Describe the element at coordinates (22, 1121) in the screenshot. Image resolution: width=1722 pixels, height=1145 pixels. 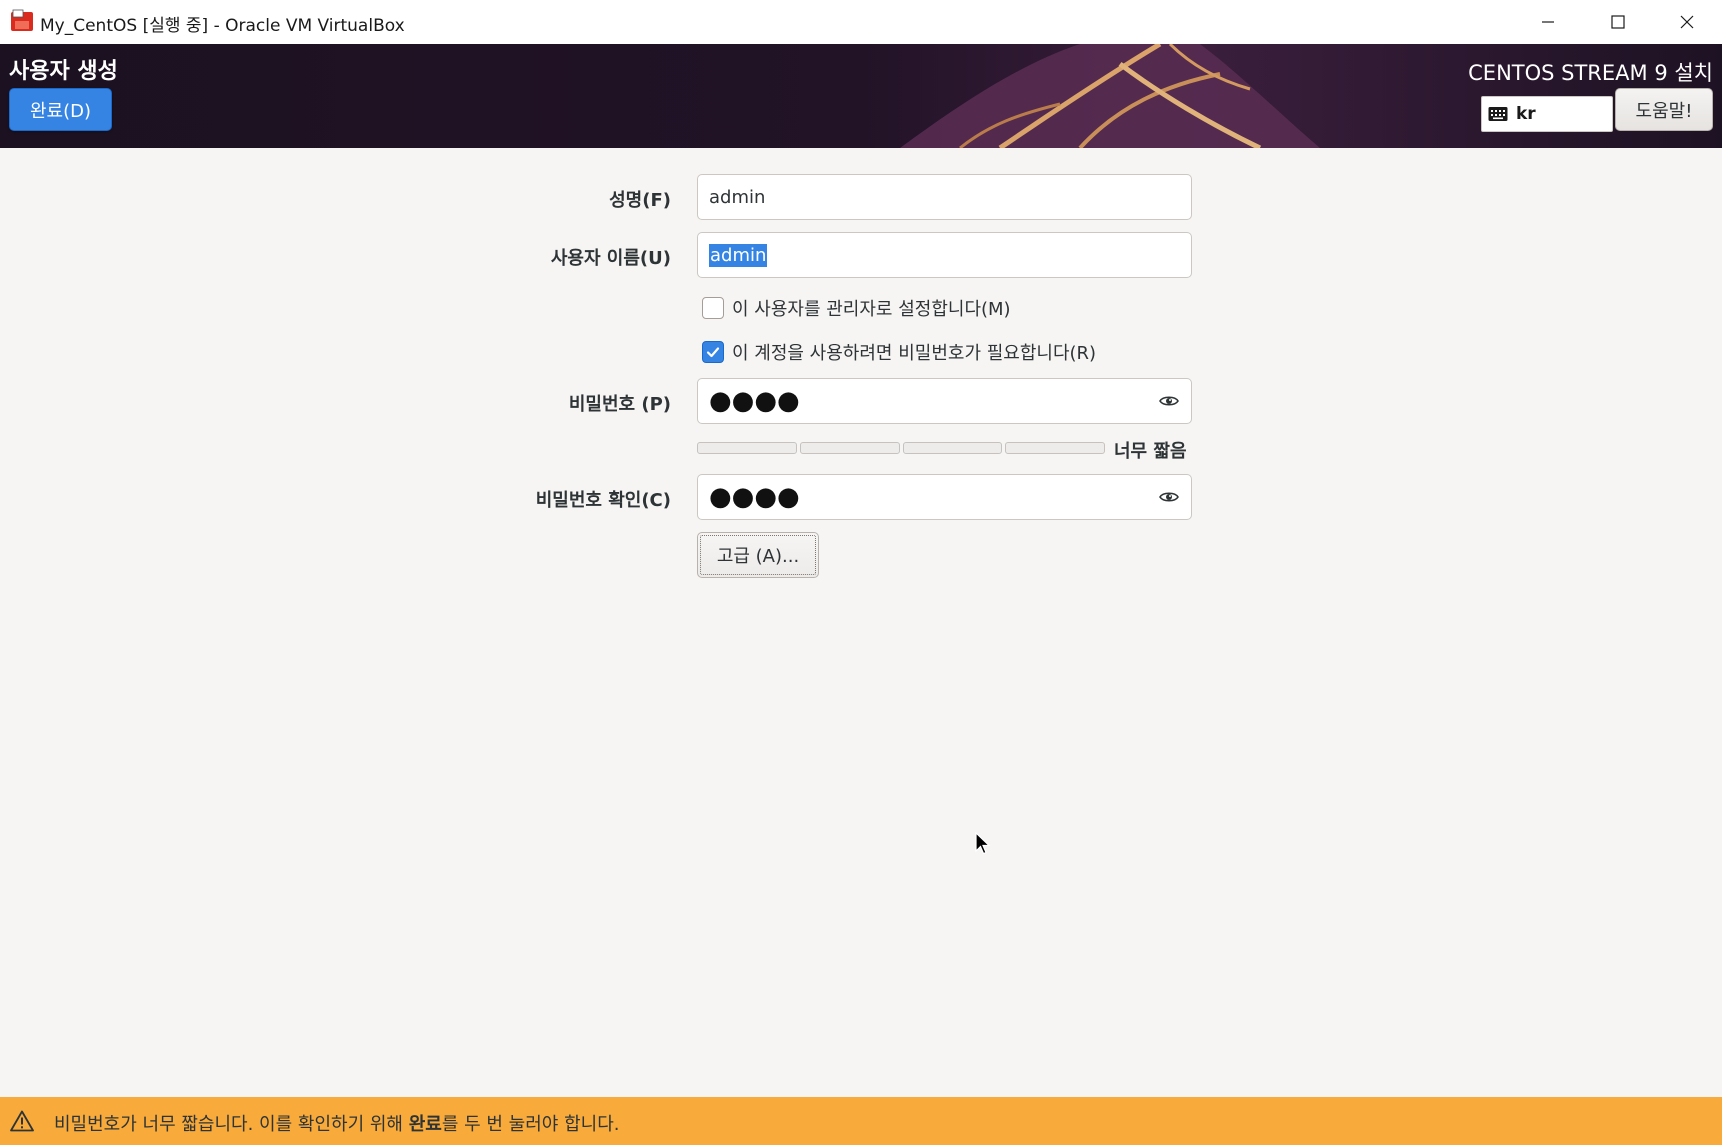
I see `warning-icon` at that location.